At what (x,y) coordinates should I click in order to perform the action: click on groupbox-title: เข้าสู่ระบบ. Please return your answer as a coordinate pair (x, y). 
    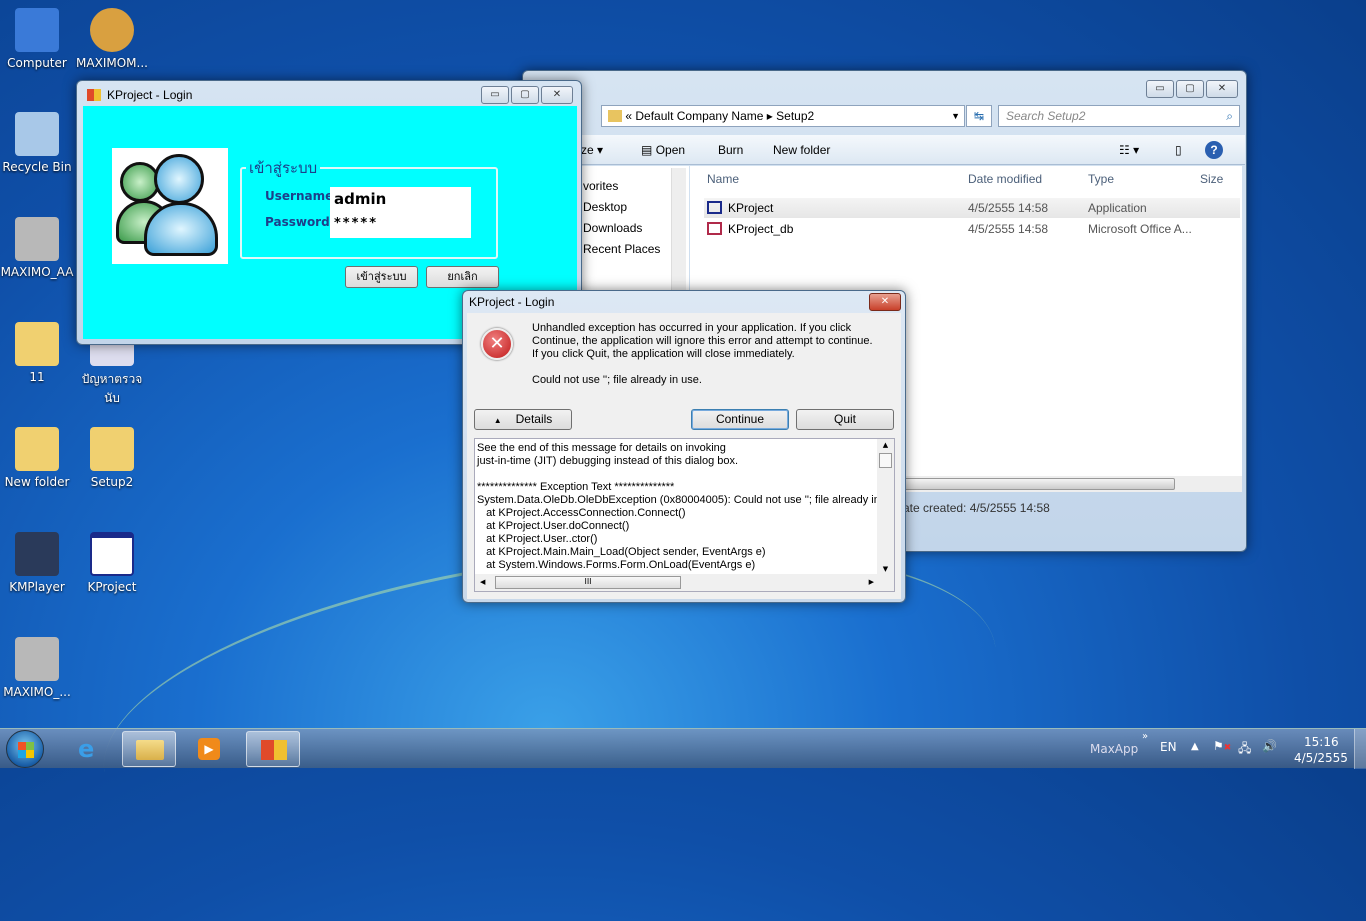
    Looking at the image, I should click on (283, 168).